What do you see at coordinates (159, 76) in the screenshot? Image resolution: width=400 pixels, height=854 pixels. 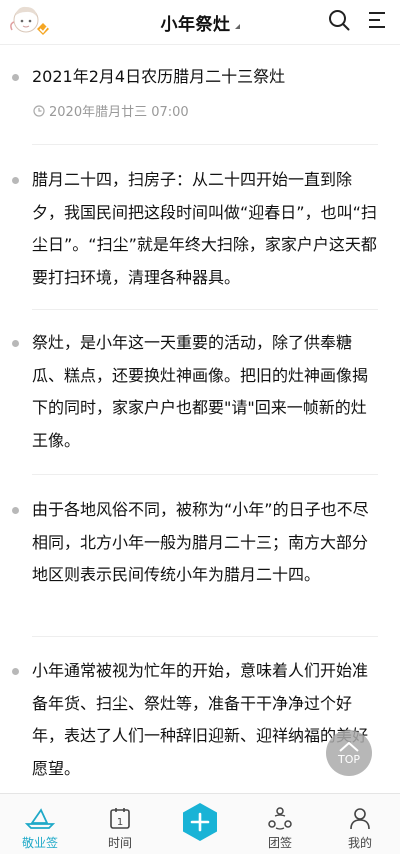 I see `note-text: 2021年2月4日农历腊月二十三祭灶` at bounding box center [159, 76].